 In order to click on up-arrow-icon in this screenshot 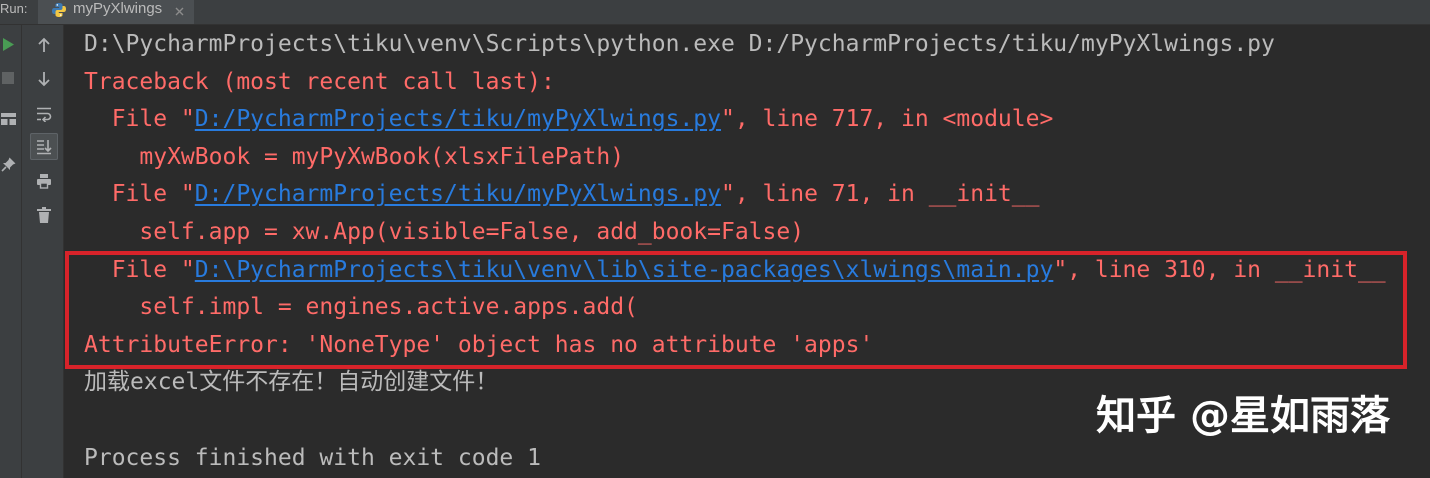, I will do `click(44, 45)`.